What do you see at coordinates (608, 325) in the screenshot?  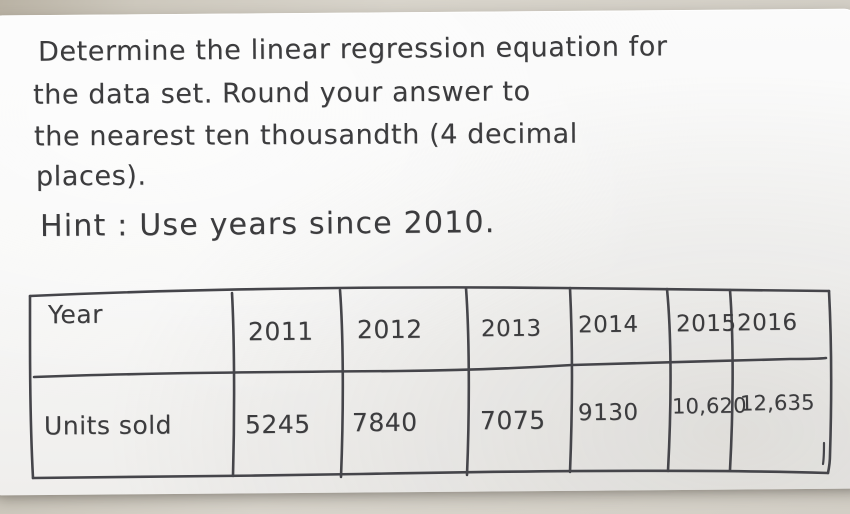 I see `table-cell-year-2014: 2014` at bounding box center [608, 325].